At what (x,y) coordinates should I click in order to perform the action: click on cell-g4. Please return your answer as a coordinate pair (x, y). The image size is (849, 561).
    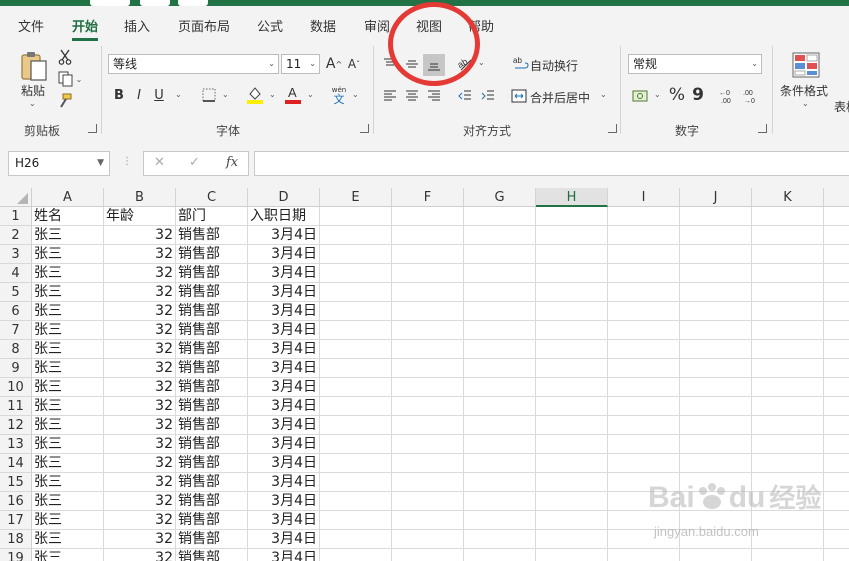
    Looking at the image, I should click on (500, 273).